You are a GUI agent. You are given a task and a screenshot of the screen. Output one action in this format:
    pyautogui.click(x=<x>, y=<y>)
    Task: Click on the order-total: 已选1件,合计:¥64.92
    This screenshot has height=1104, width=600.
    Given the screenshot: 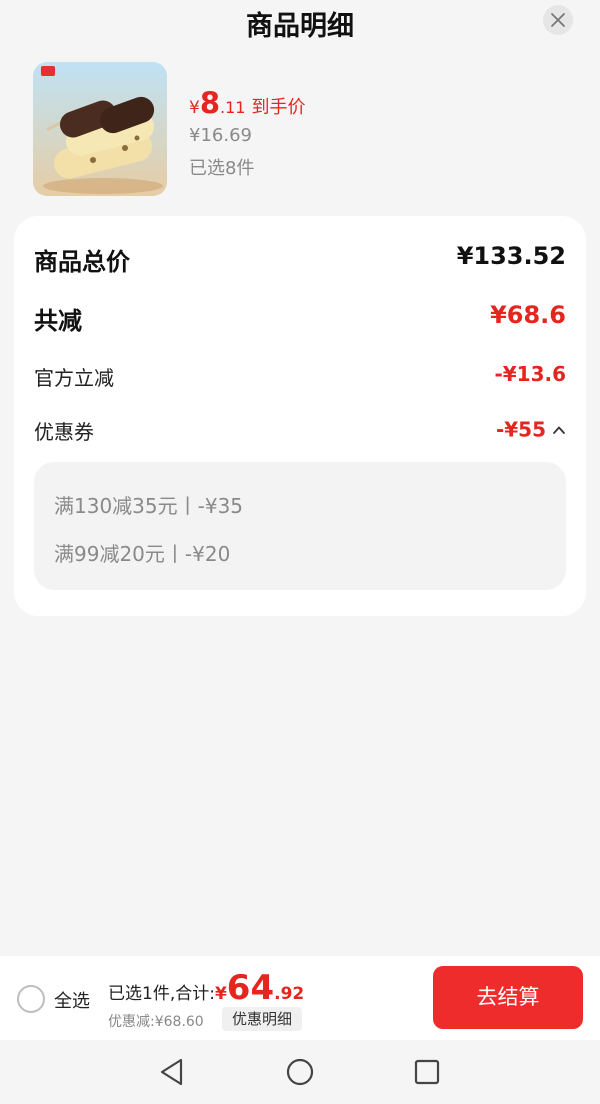 What is the action you would take?
    pyautogui.click(x=206, y=988)
    